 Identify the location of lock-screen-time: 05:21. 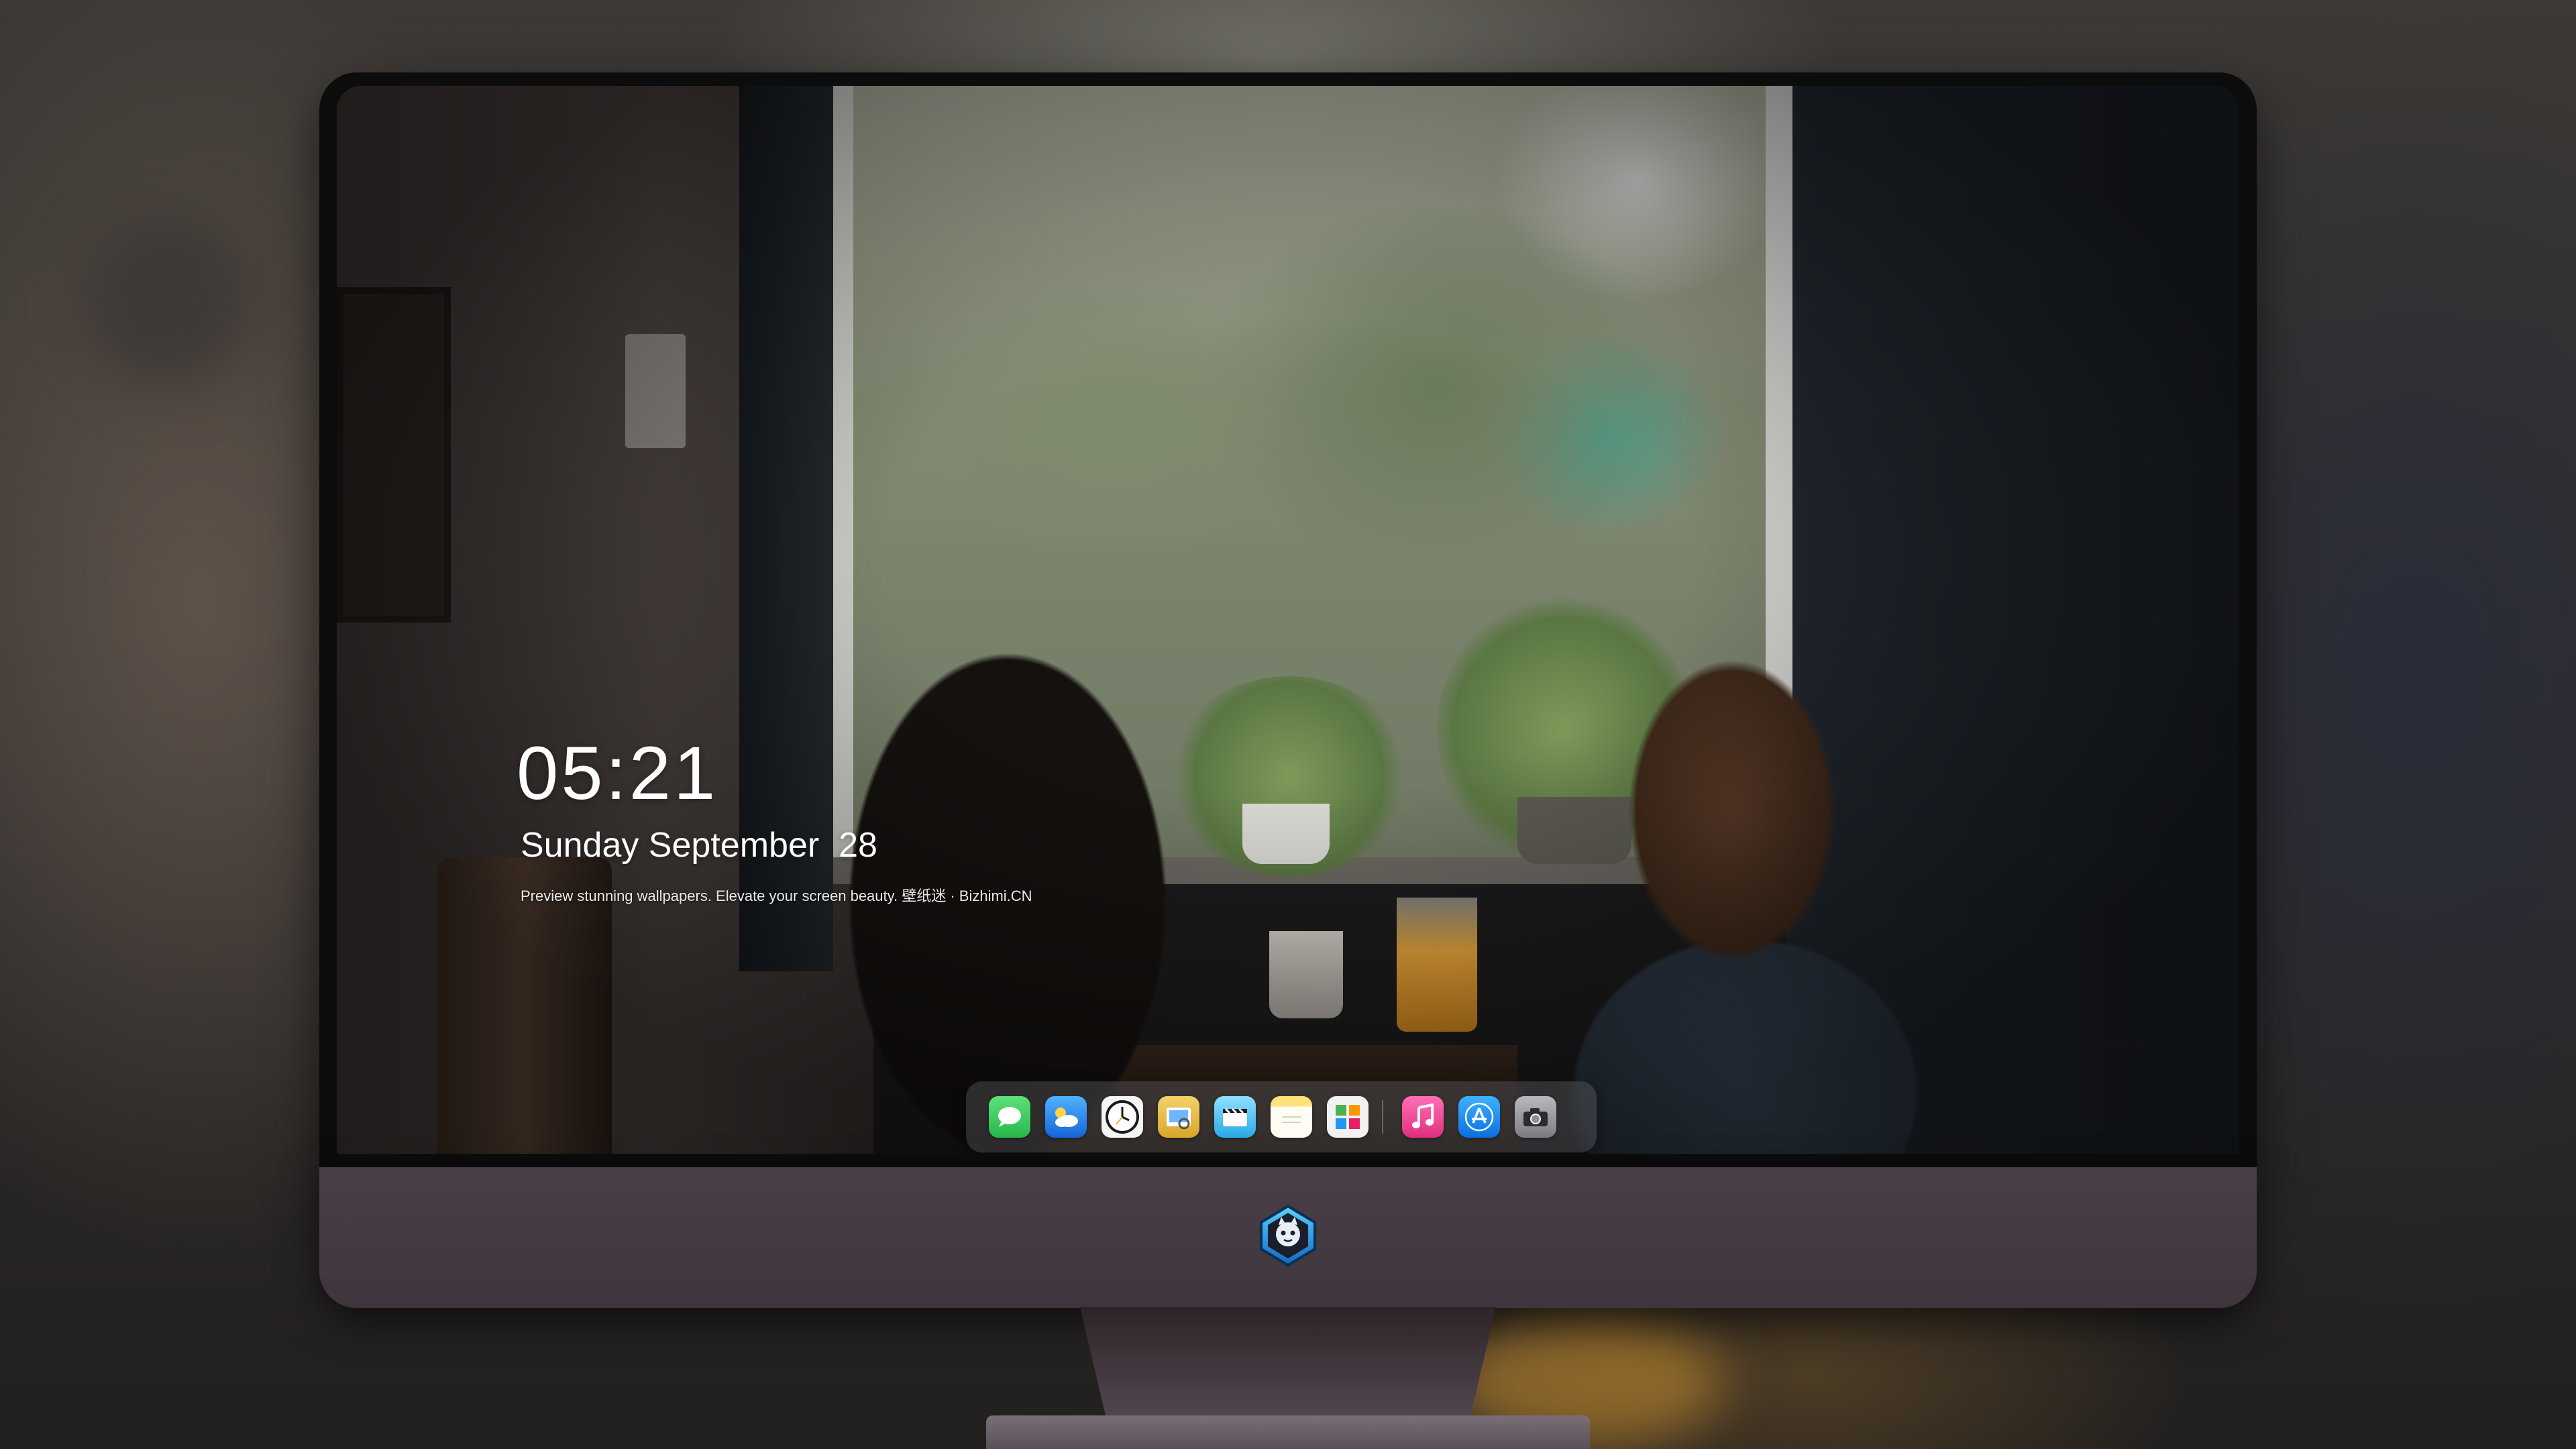
(617, 773).